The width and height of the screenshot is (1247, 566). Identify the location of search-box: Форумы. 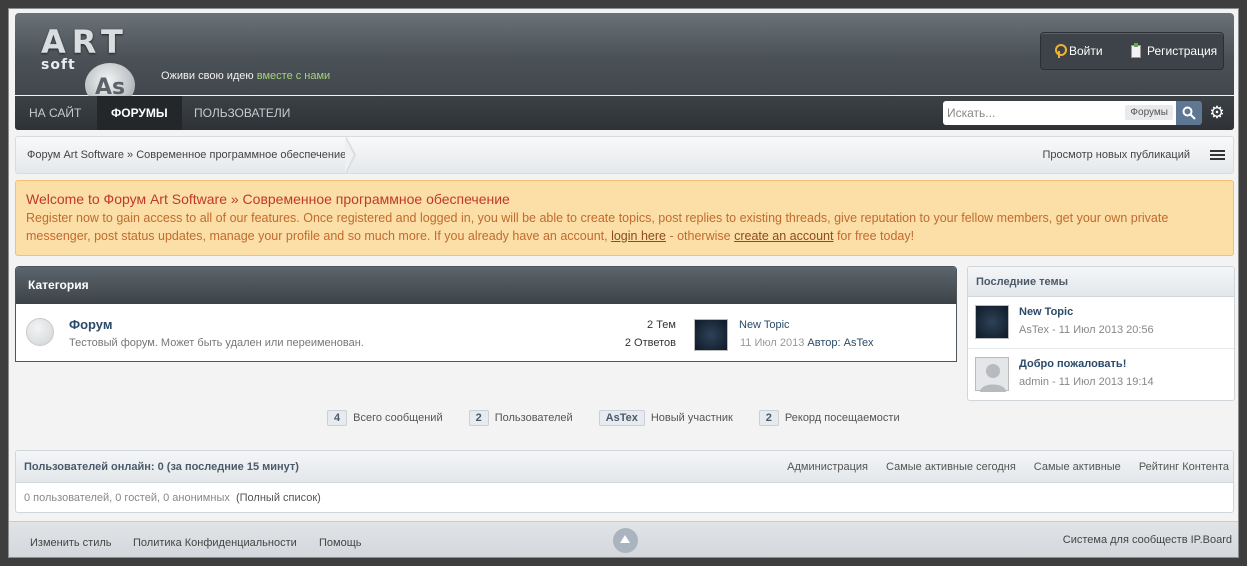
(1059, 113).